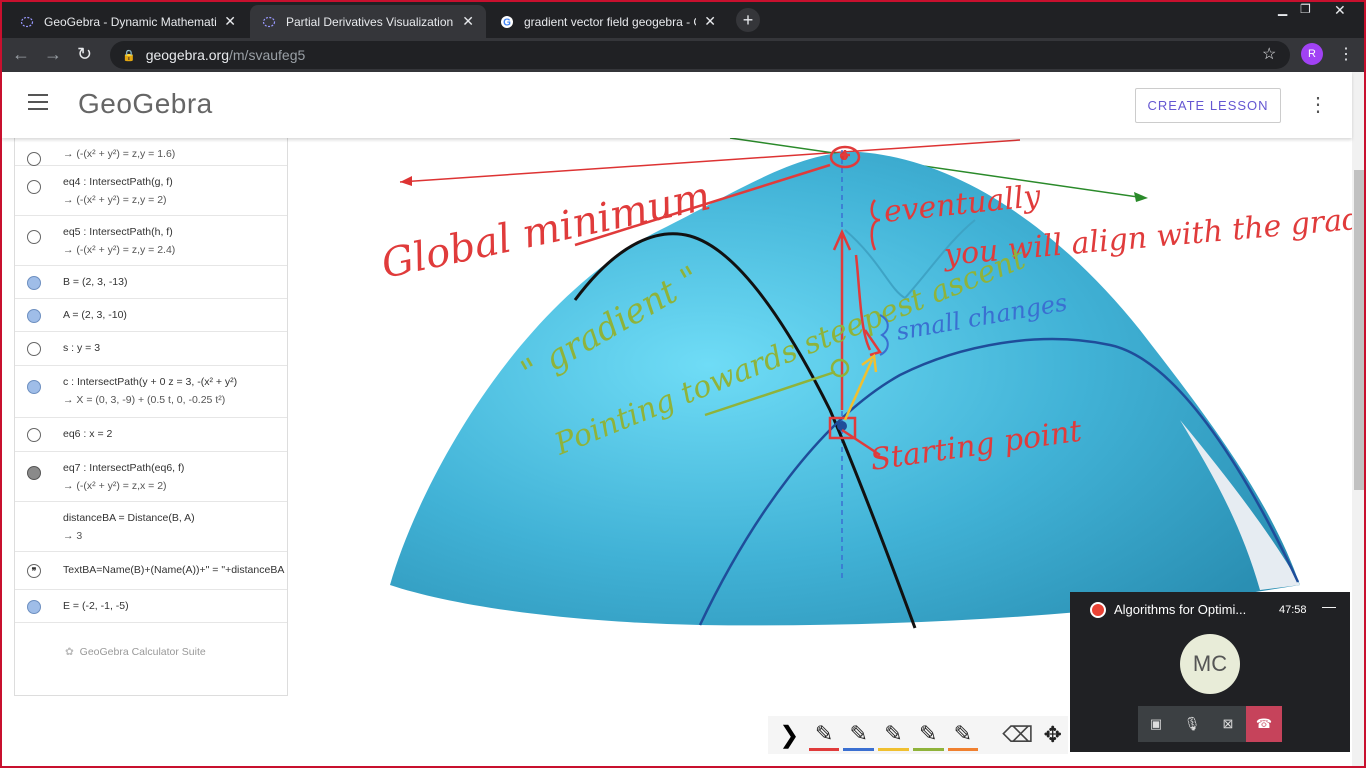  I want to click on pen-green-icon: ✎, so click(928, 735).